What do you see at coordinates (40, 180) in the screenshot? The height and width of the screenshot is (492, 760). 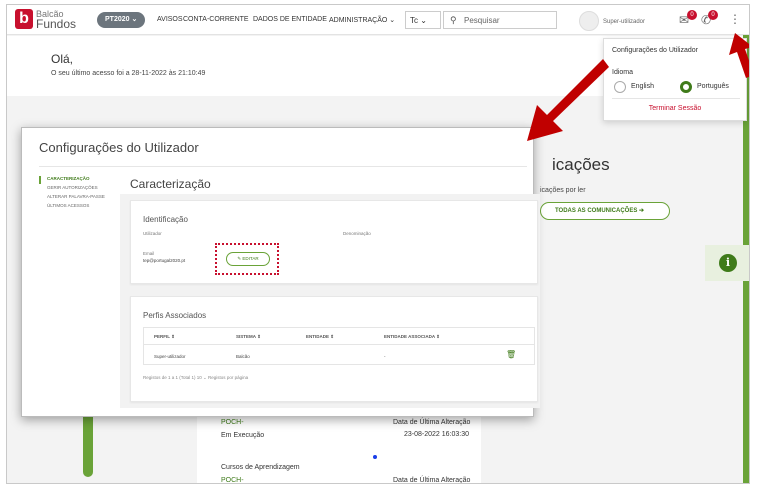 I see `sidebar-active-marker` at bounding box center [40, 180].